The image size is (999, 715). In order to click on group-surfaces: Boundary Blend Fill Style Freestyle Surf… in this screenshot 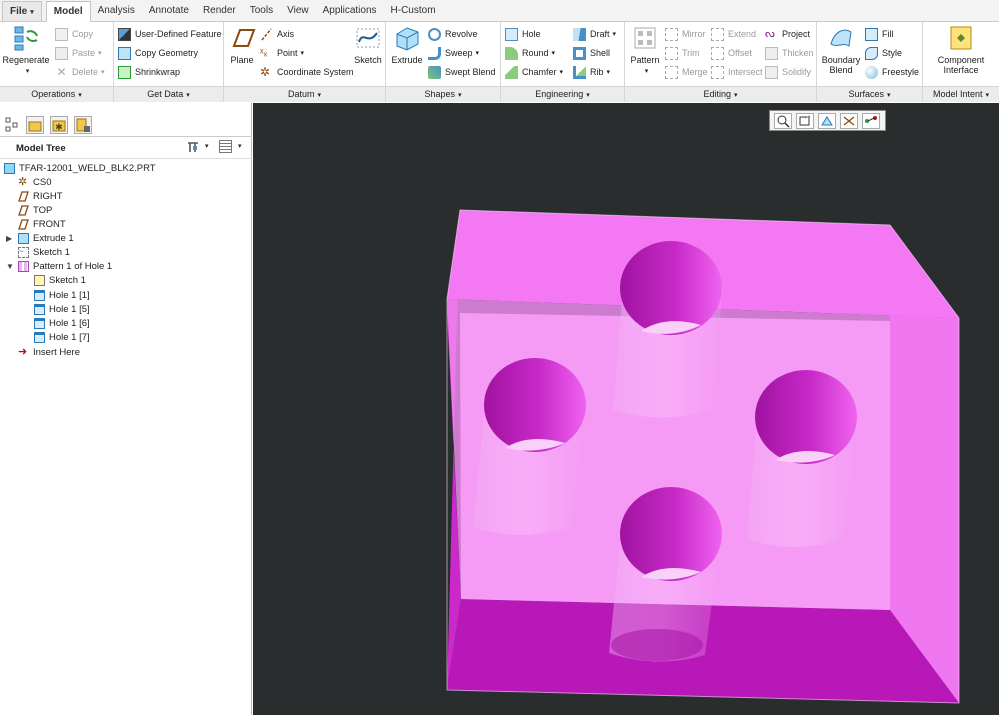, I will do `click(870, 62)`.